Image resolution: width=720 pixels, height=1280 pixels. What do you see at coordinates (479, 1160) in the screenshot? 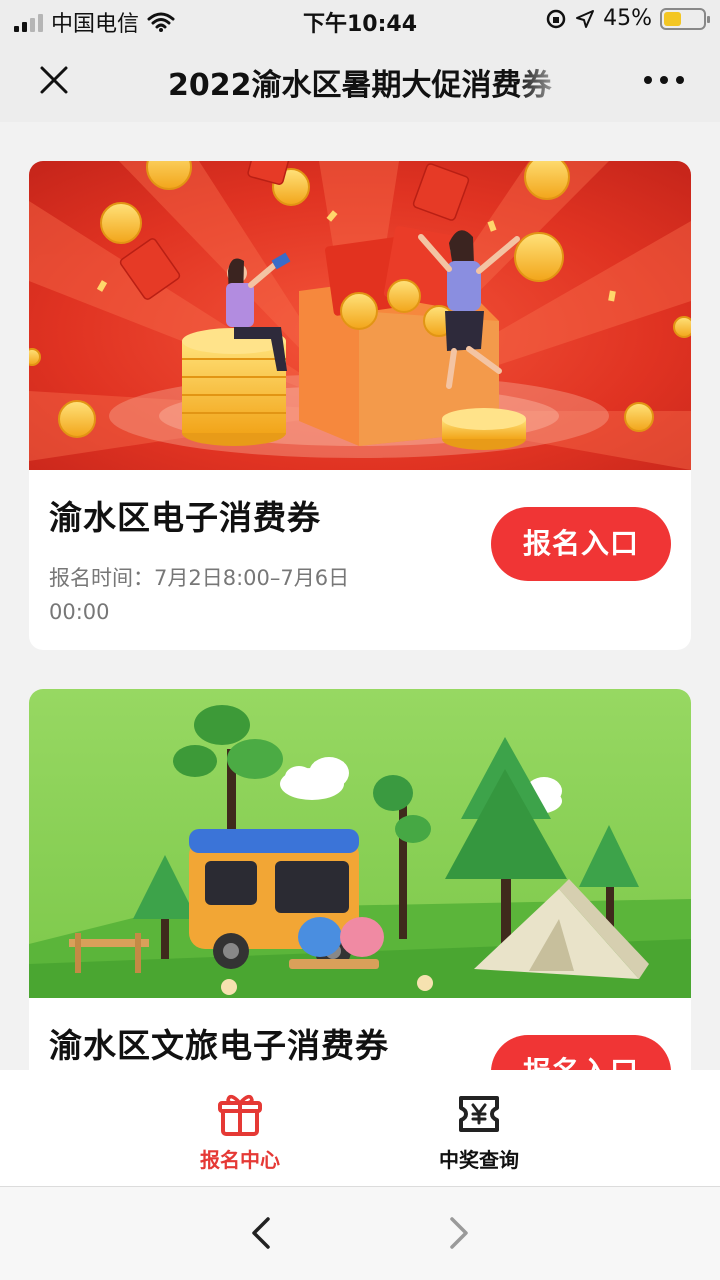
I see `tab-label: 中奖查询` at bounding box center [479, 1160].